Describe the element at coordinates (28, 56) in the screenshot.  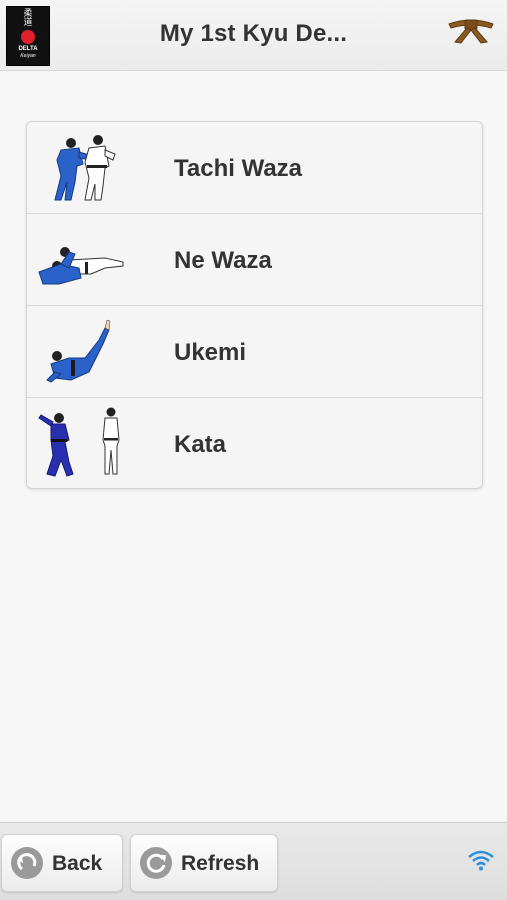
I see `logo-text-line2: Keiyan` at that location.